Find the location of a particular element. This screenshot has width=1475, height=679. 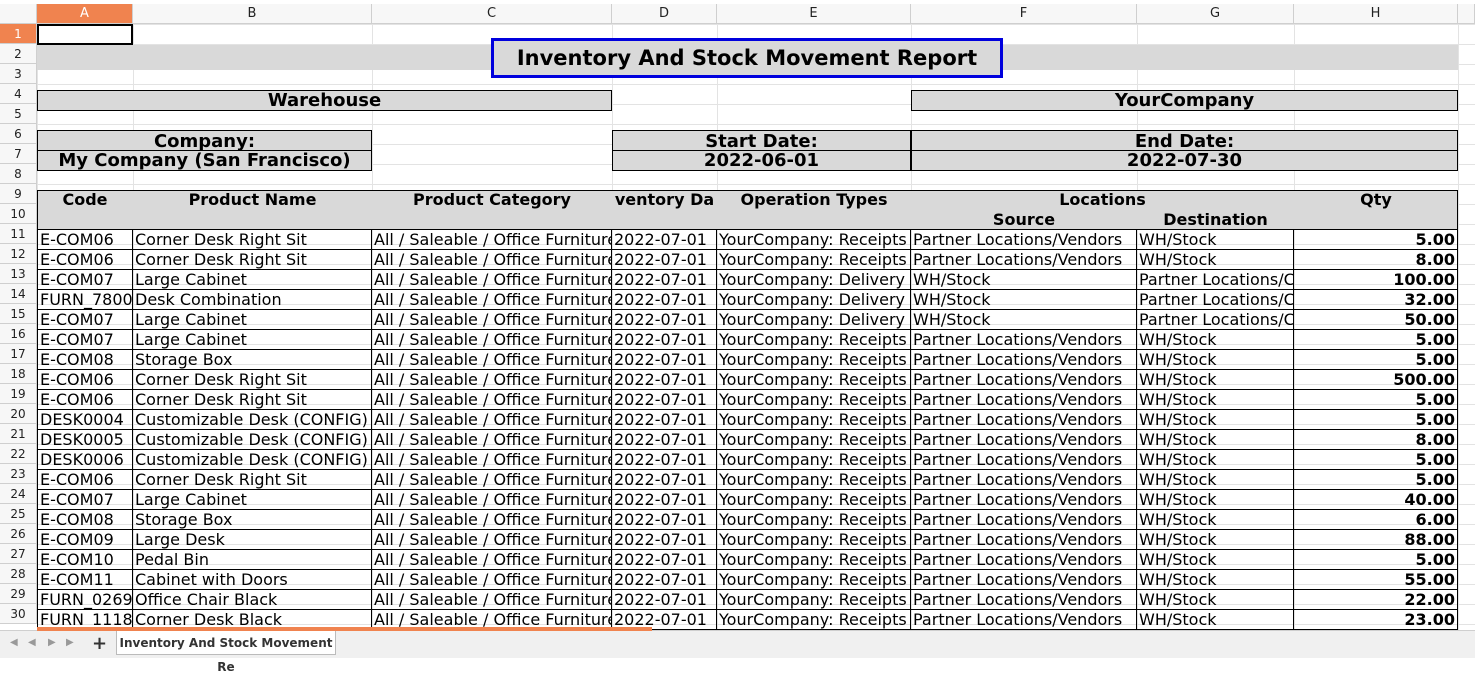

row-header: 23 is located at coordinates (18, 474).